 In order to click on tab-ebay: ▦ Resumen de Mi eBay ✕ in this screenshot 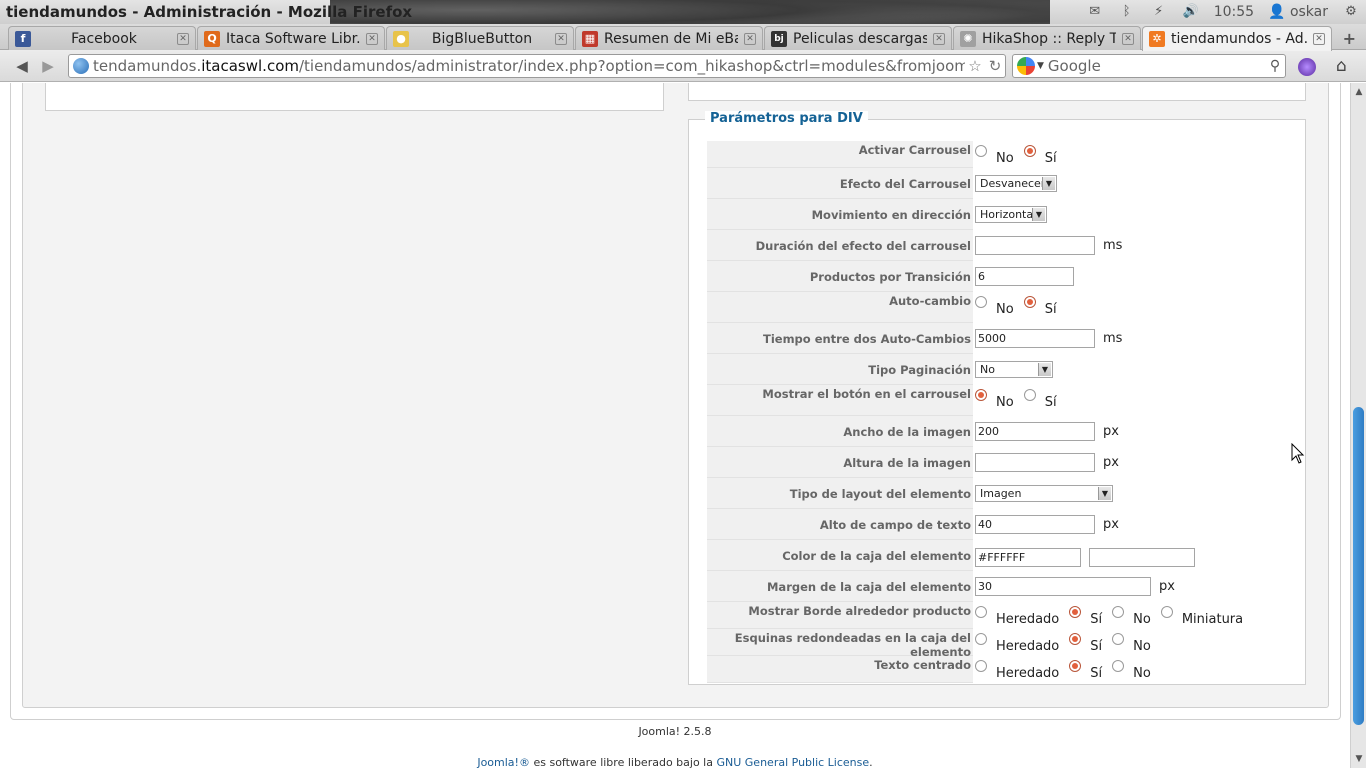, I will do `click(669, 38)`.